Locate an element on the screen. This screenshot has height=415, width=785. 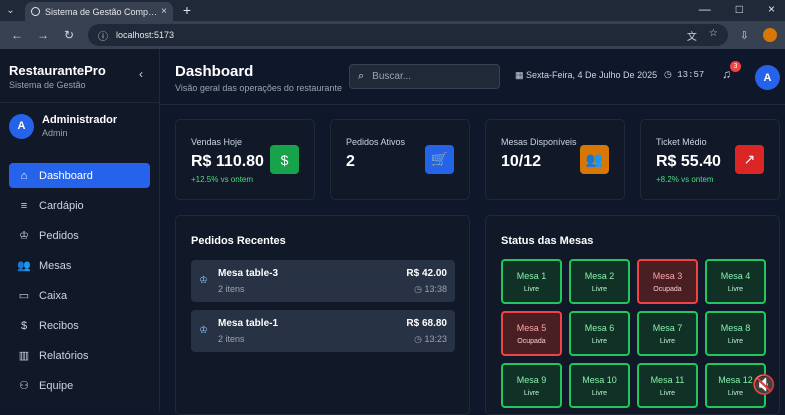
table-card-10: Mesa 10Livre is located at coordinates (599, 385).